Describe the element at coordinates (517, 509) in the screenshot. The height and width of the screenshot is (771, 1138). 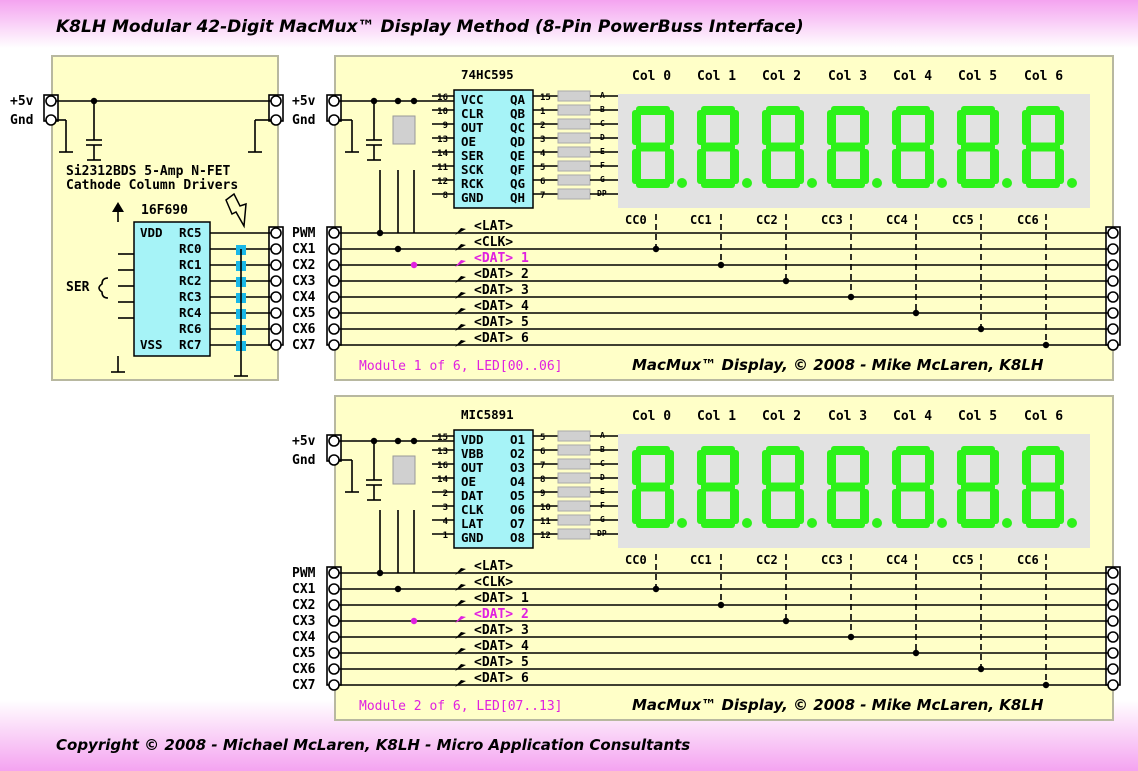
I see `module-2-right-pin: O6` at that location.